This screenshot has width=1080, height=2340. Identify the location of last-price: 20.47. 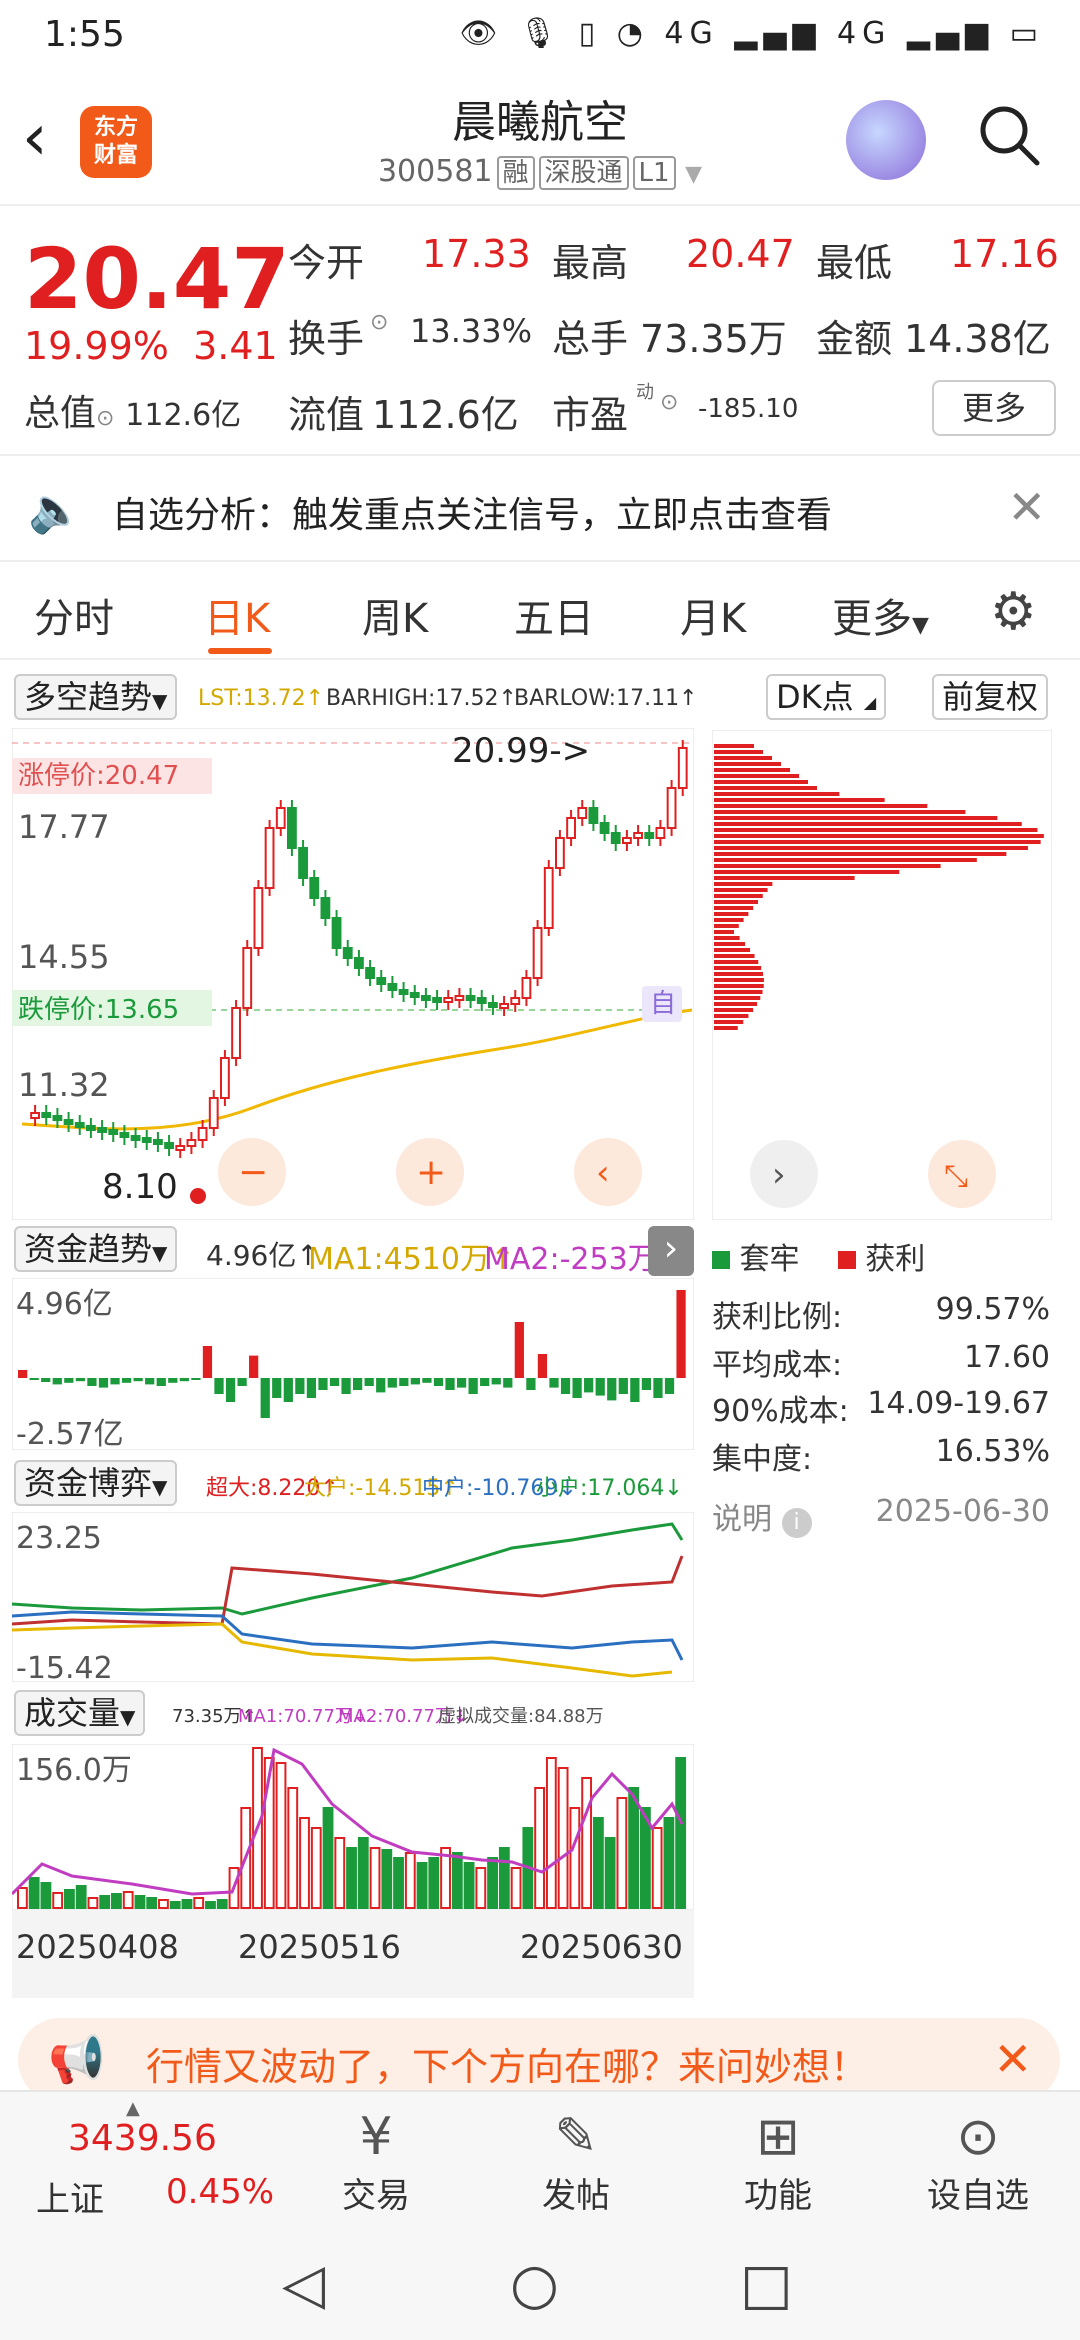
(157, 279).